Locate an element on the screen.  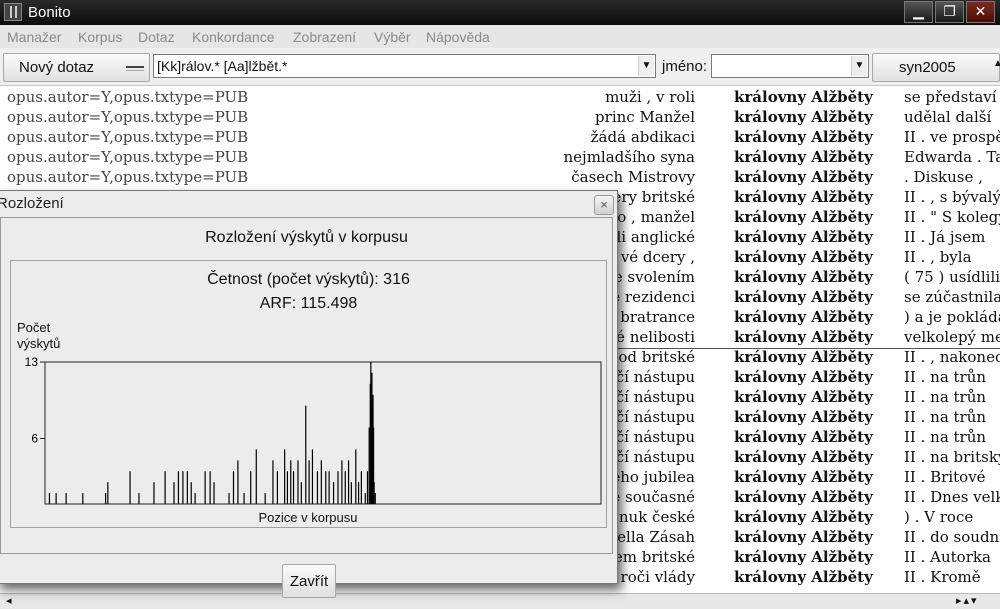
left-context: e současné is located at coordinates (653, 497).